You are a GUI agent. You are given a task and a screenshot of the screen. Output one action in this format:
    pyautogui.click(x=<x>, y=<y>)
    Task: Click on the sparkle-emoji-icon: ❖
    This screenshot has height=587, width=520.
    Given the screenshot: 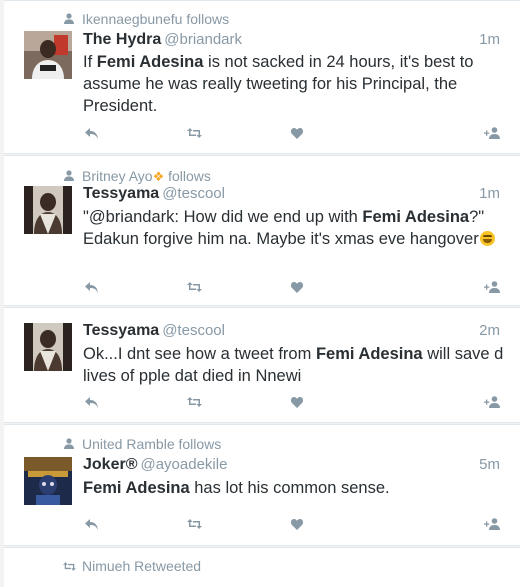 What is the action you would take?
    pyautogui.click(x=158, y=176)
    